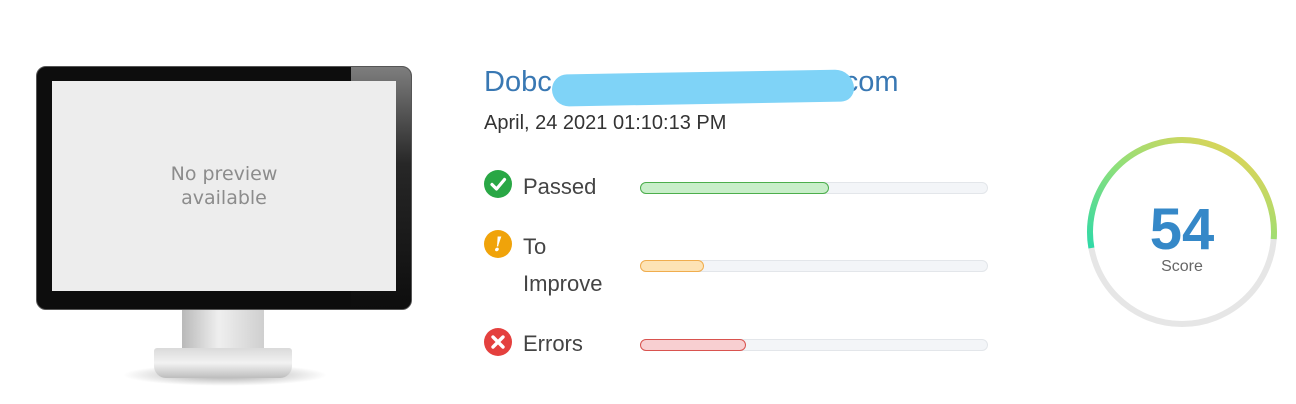  What do you see at coordinates (560, 186) in the screenshot?
I see `passed-label: Passed` at bounding box center [560, 186].